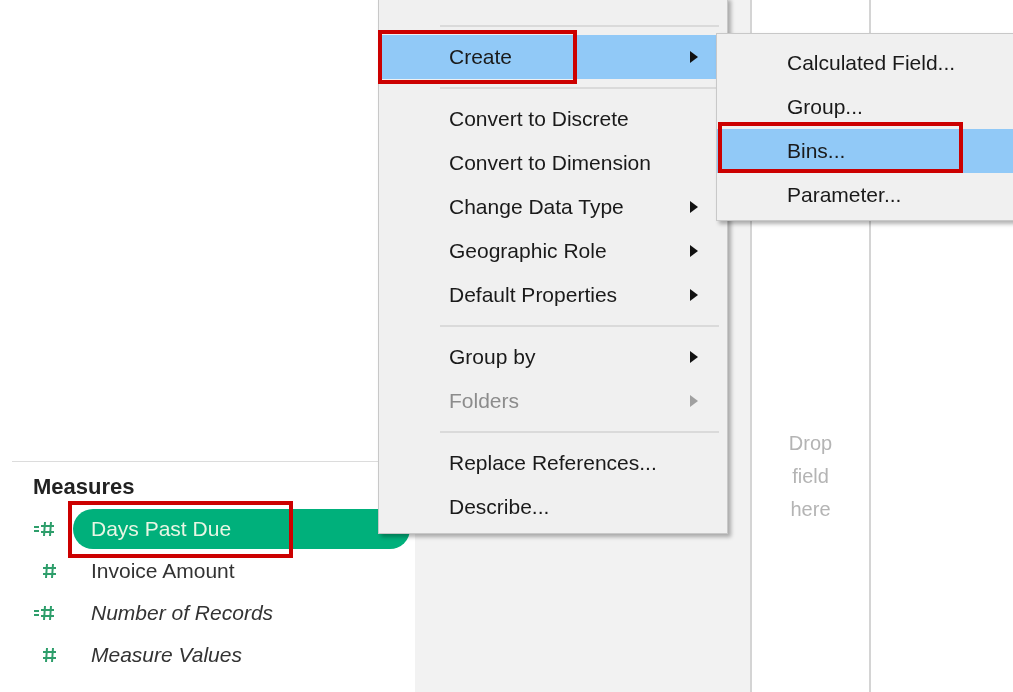 The image size is (1013, 692). I want to click on field-item: Measure Values, so click(166, 655).